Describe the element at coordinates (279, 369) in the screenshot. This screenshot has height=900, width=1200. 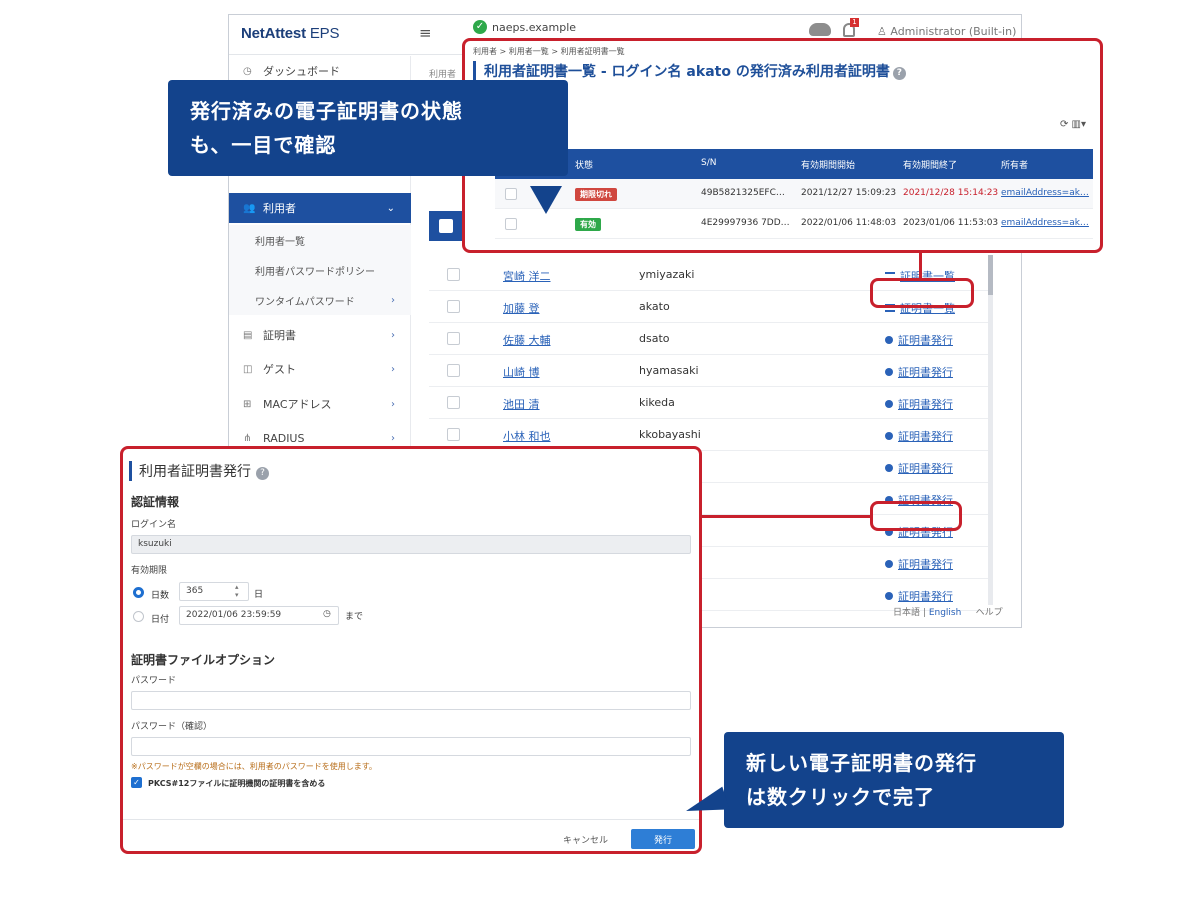
I see `sidebar-item-label: ゲスト` at that location.